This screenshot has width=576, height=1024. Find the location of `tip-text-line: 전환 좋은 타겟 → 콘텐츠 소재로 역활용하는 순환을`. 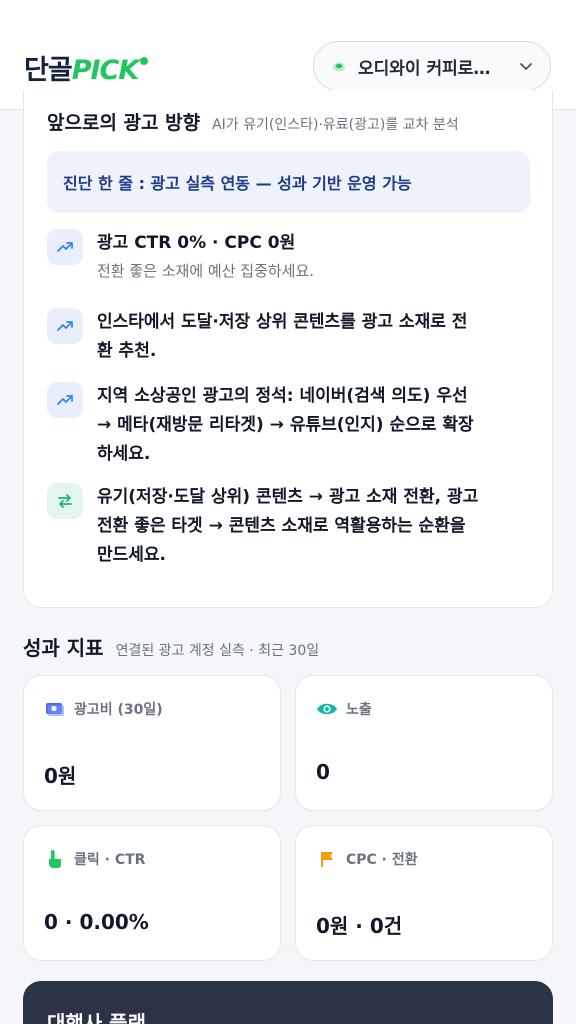

tip-text-line: 전환 좋은 타겟 → 콘텐츠 소재로 역활용하는 순환을 is located at coordinates (281, 526).